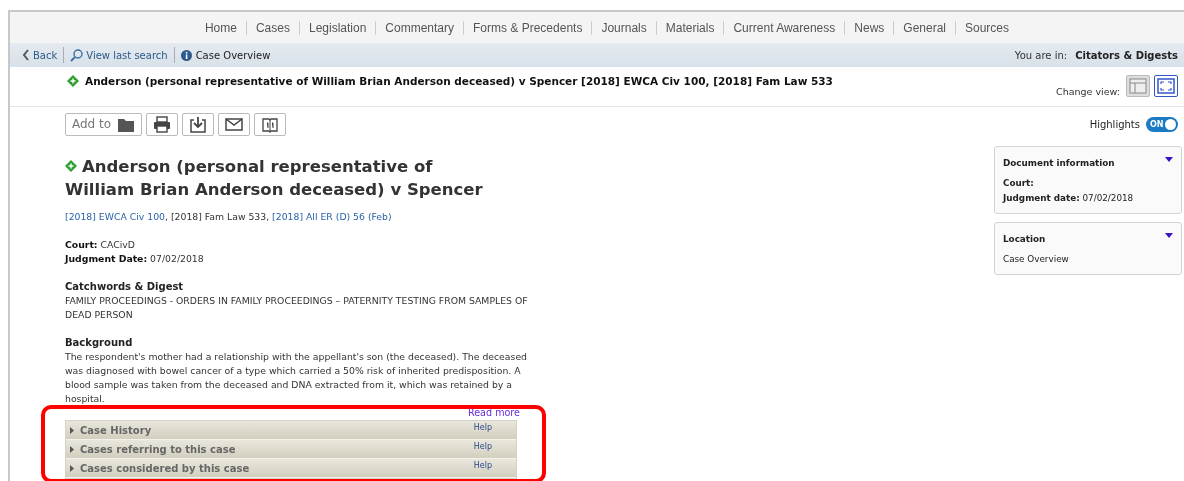  Describe the element at coordinates (297, 245) in the screenshot. I see `case-field: Court: CACivD` at that location.